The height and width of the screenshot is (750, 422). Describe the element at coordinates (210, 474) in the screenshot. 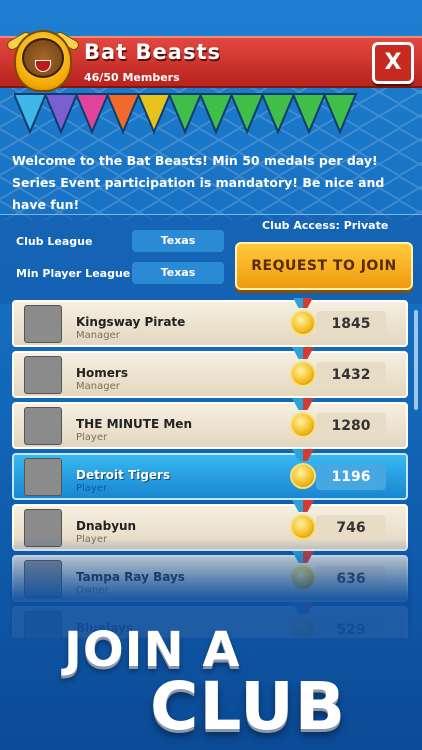

I see `member-row: Detroit Tigers Player 1196` at that location.